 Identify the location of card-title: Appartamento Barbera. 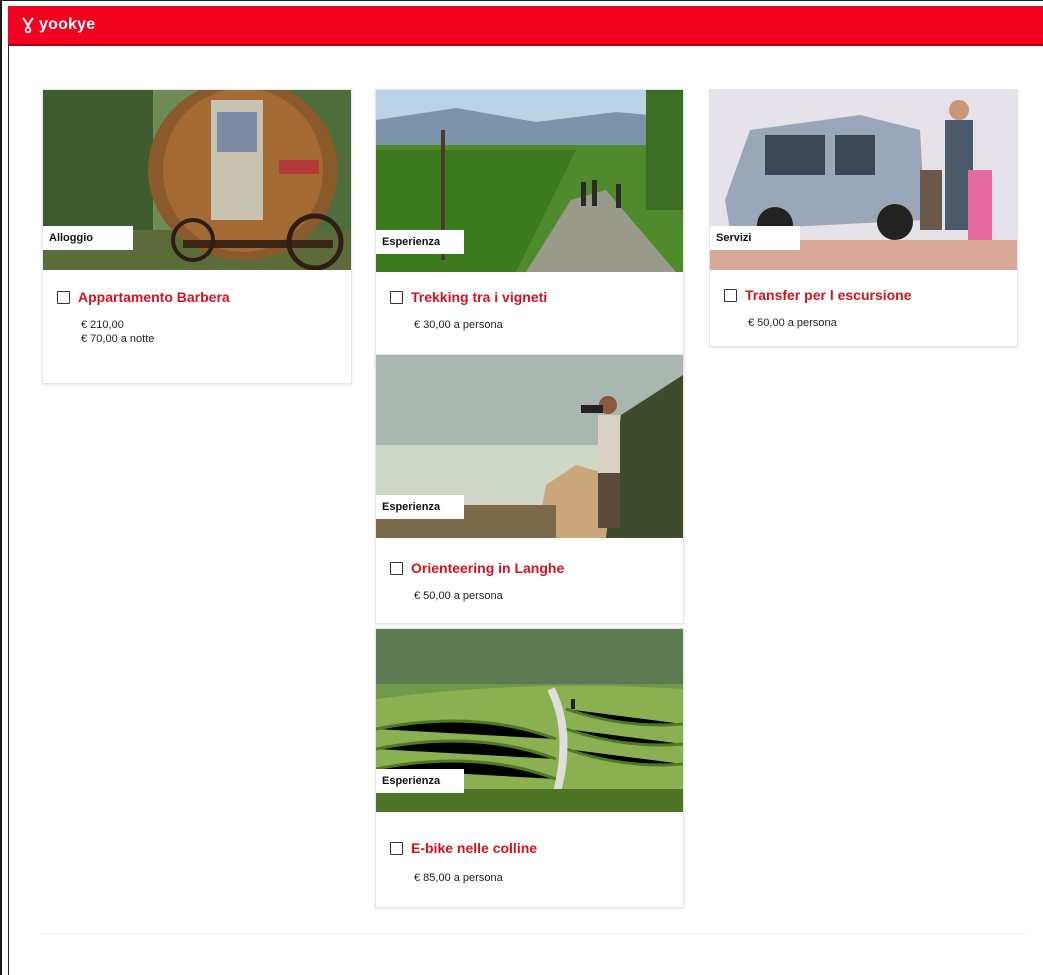
(154, 297).